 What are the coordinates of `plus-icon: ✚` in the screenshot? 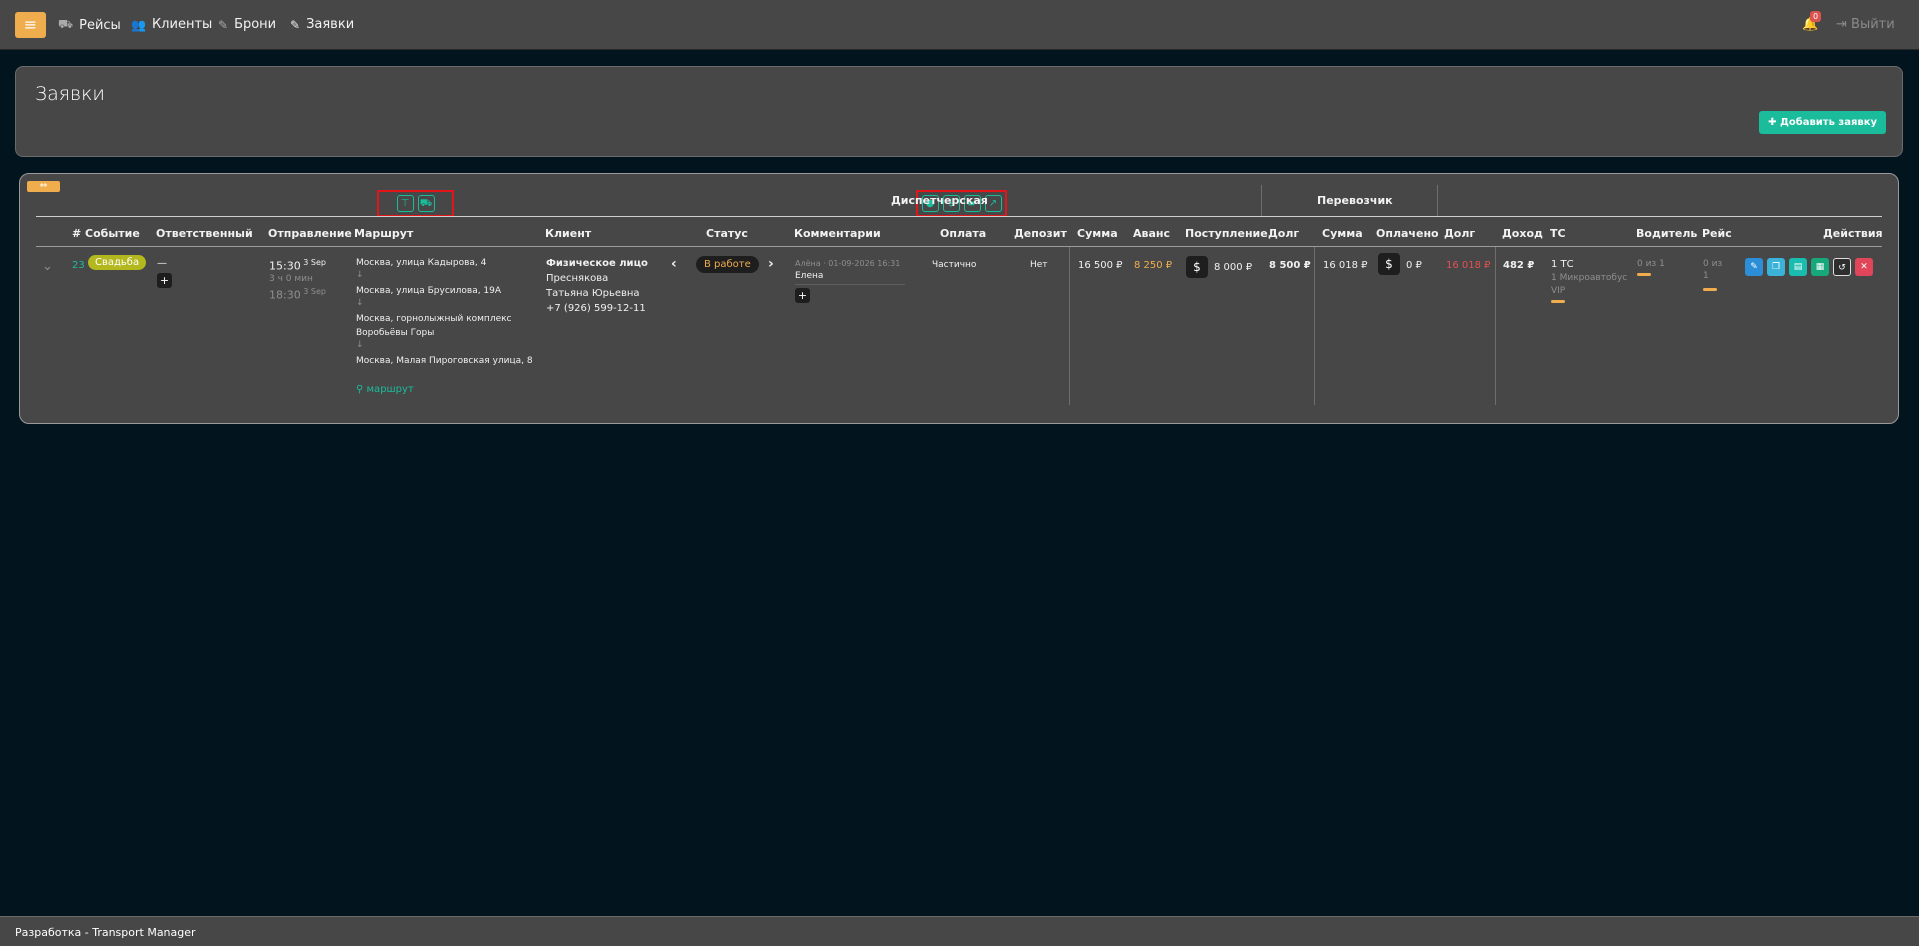 It's located at (1772, 122).